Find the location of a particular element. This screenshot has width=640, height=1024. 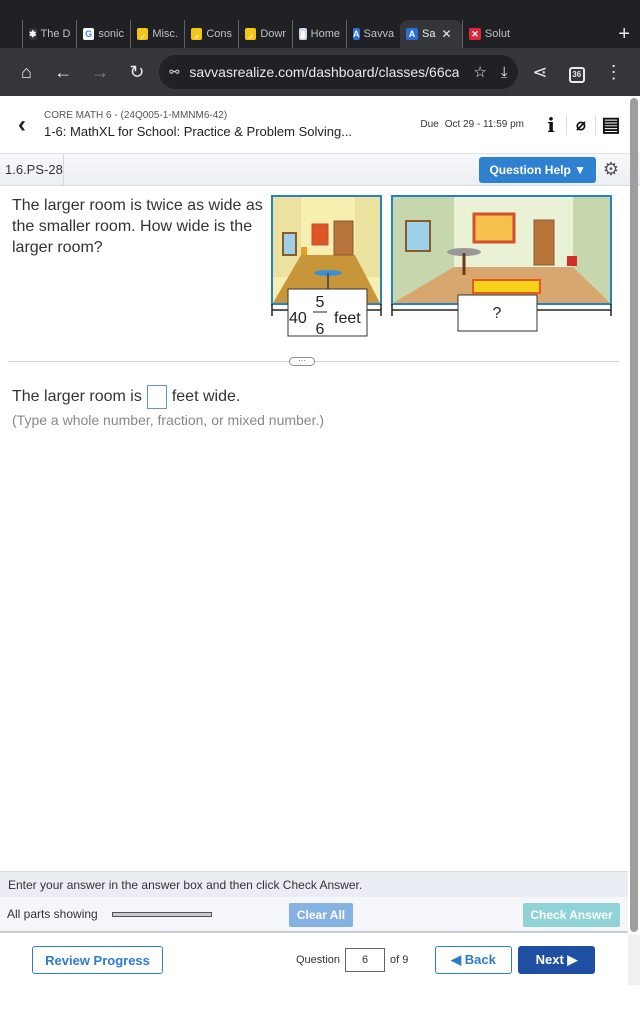

more-menu-icon: ⋮ is located at coordinates (613, 72).